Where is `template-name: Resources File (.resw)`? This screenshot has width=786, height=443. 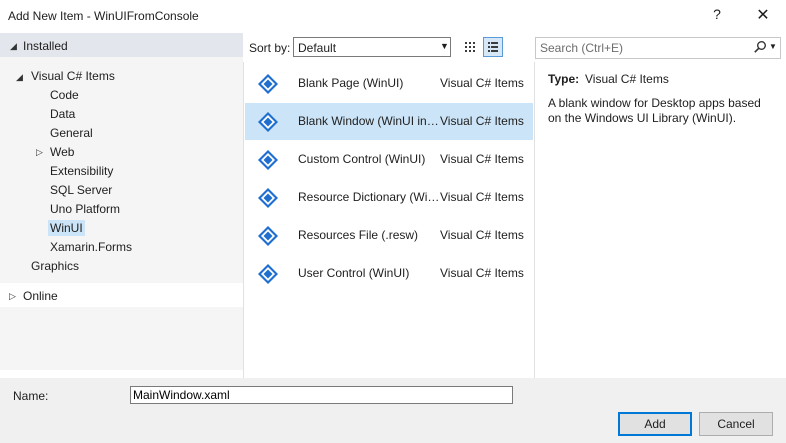
template-name: Resources File (.resw) is located at coordinates (358, 235).